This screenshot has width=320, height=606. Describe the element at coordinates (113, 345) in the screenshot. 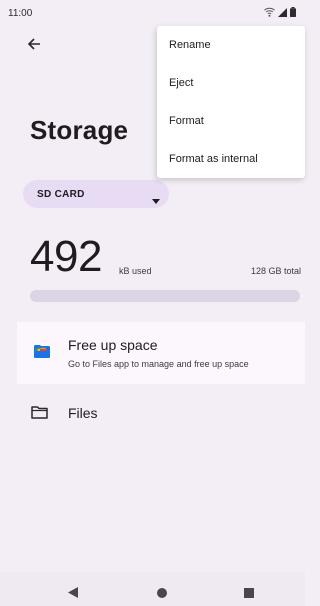

I see `free-up-space-title: Free up space` at that location.